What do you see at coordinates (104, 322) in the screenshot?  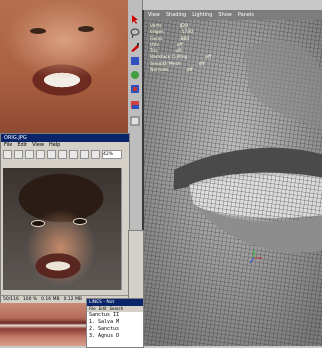 I see `lines-line: 1. Salva M` at bounding box center [104, 322].